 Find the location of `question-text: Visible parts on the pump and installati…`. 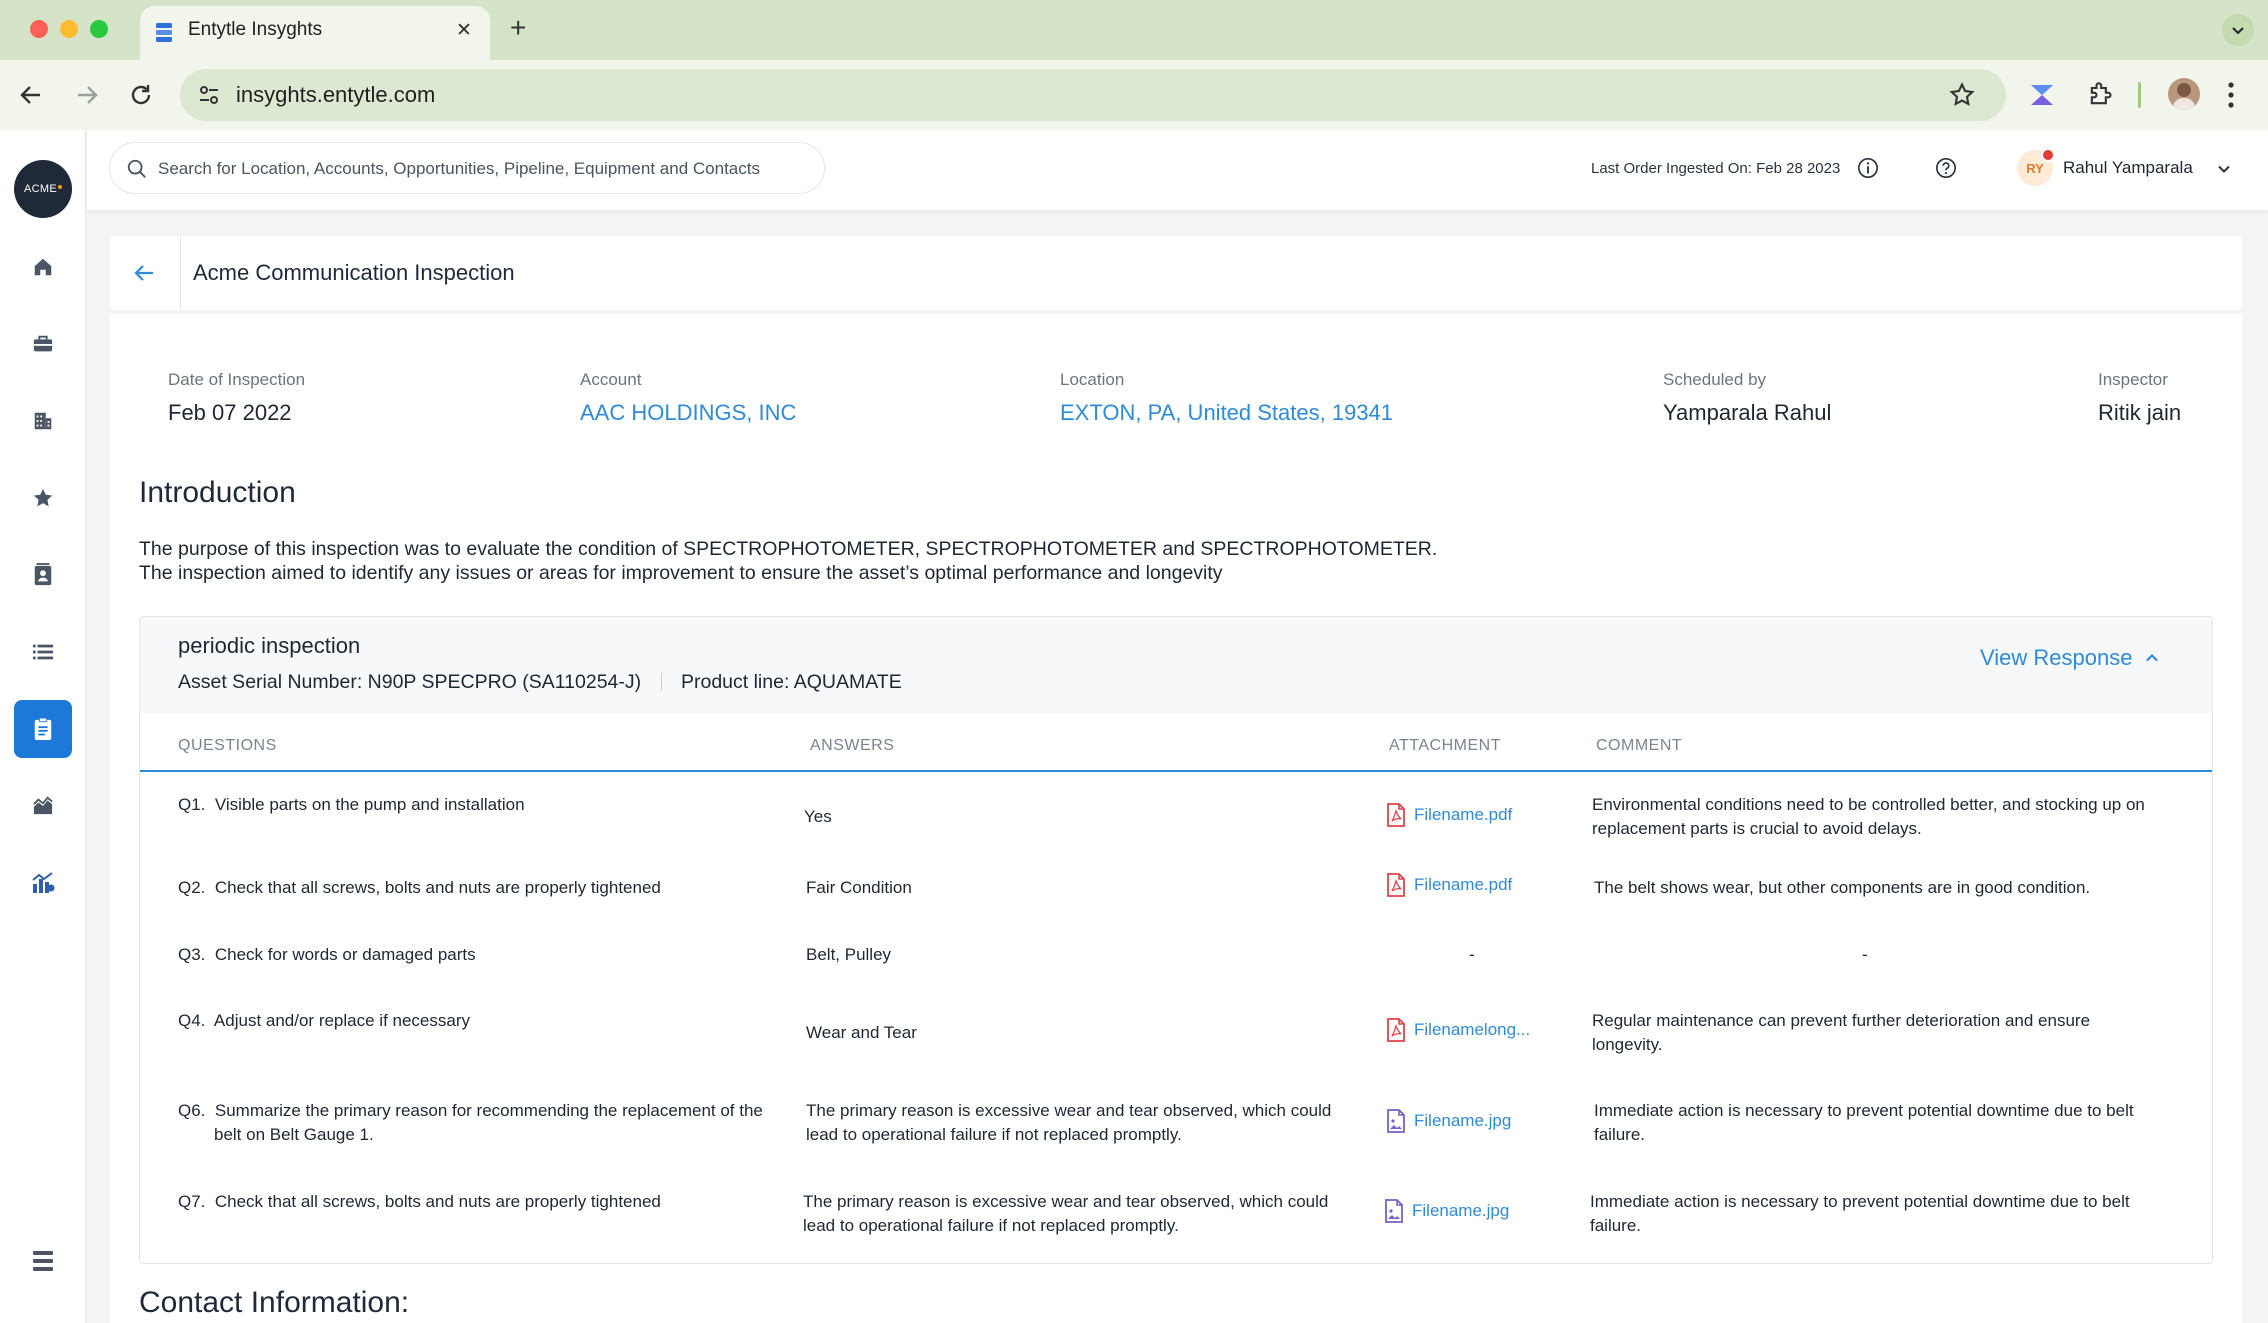

question-text: Visible parts on the pump and installati… is located at coordinates (369, 804).